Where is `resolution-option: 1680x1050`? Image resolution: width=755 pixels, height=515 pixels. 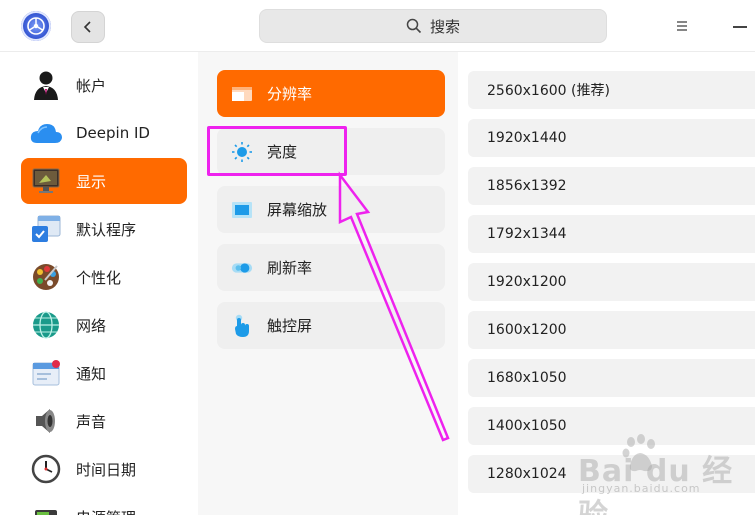 resolution-option: 1680x1050 is located at coordinates (611, 378).